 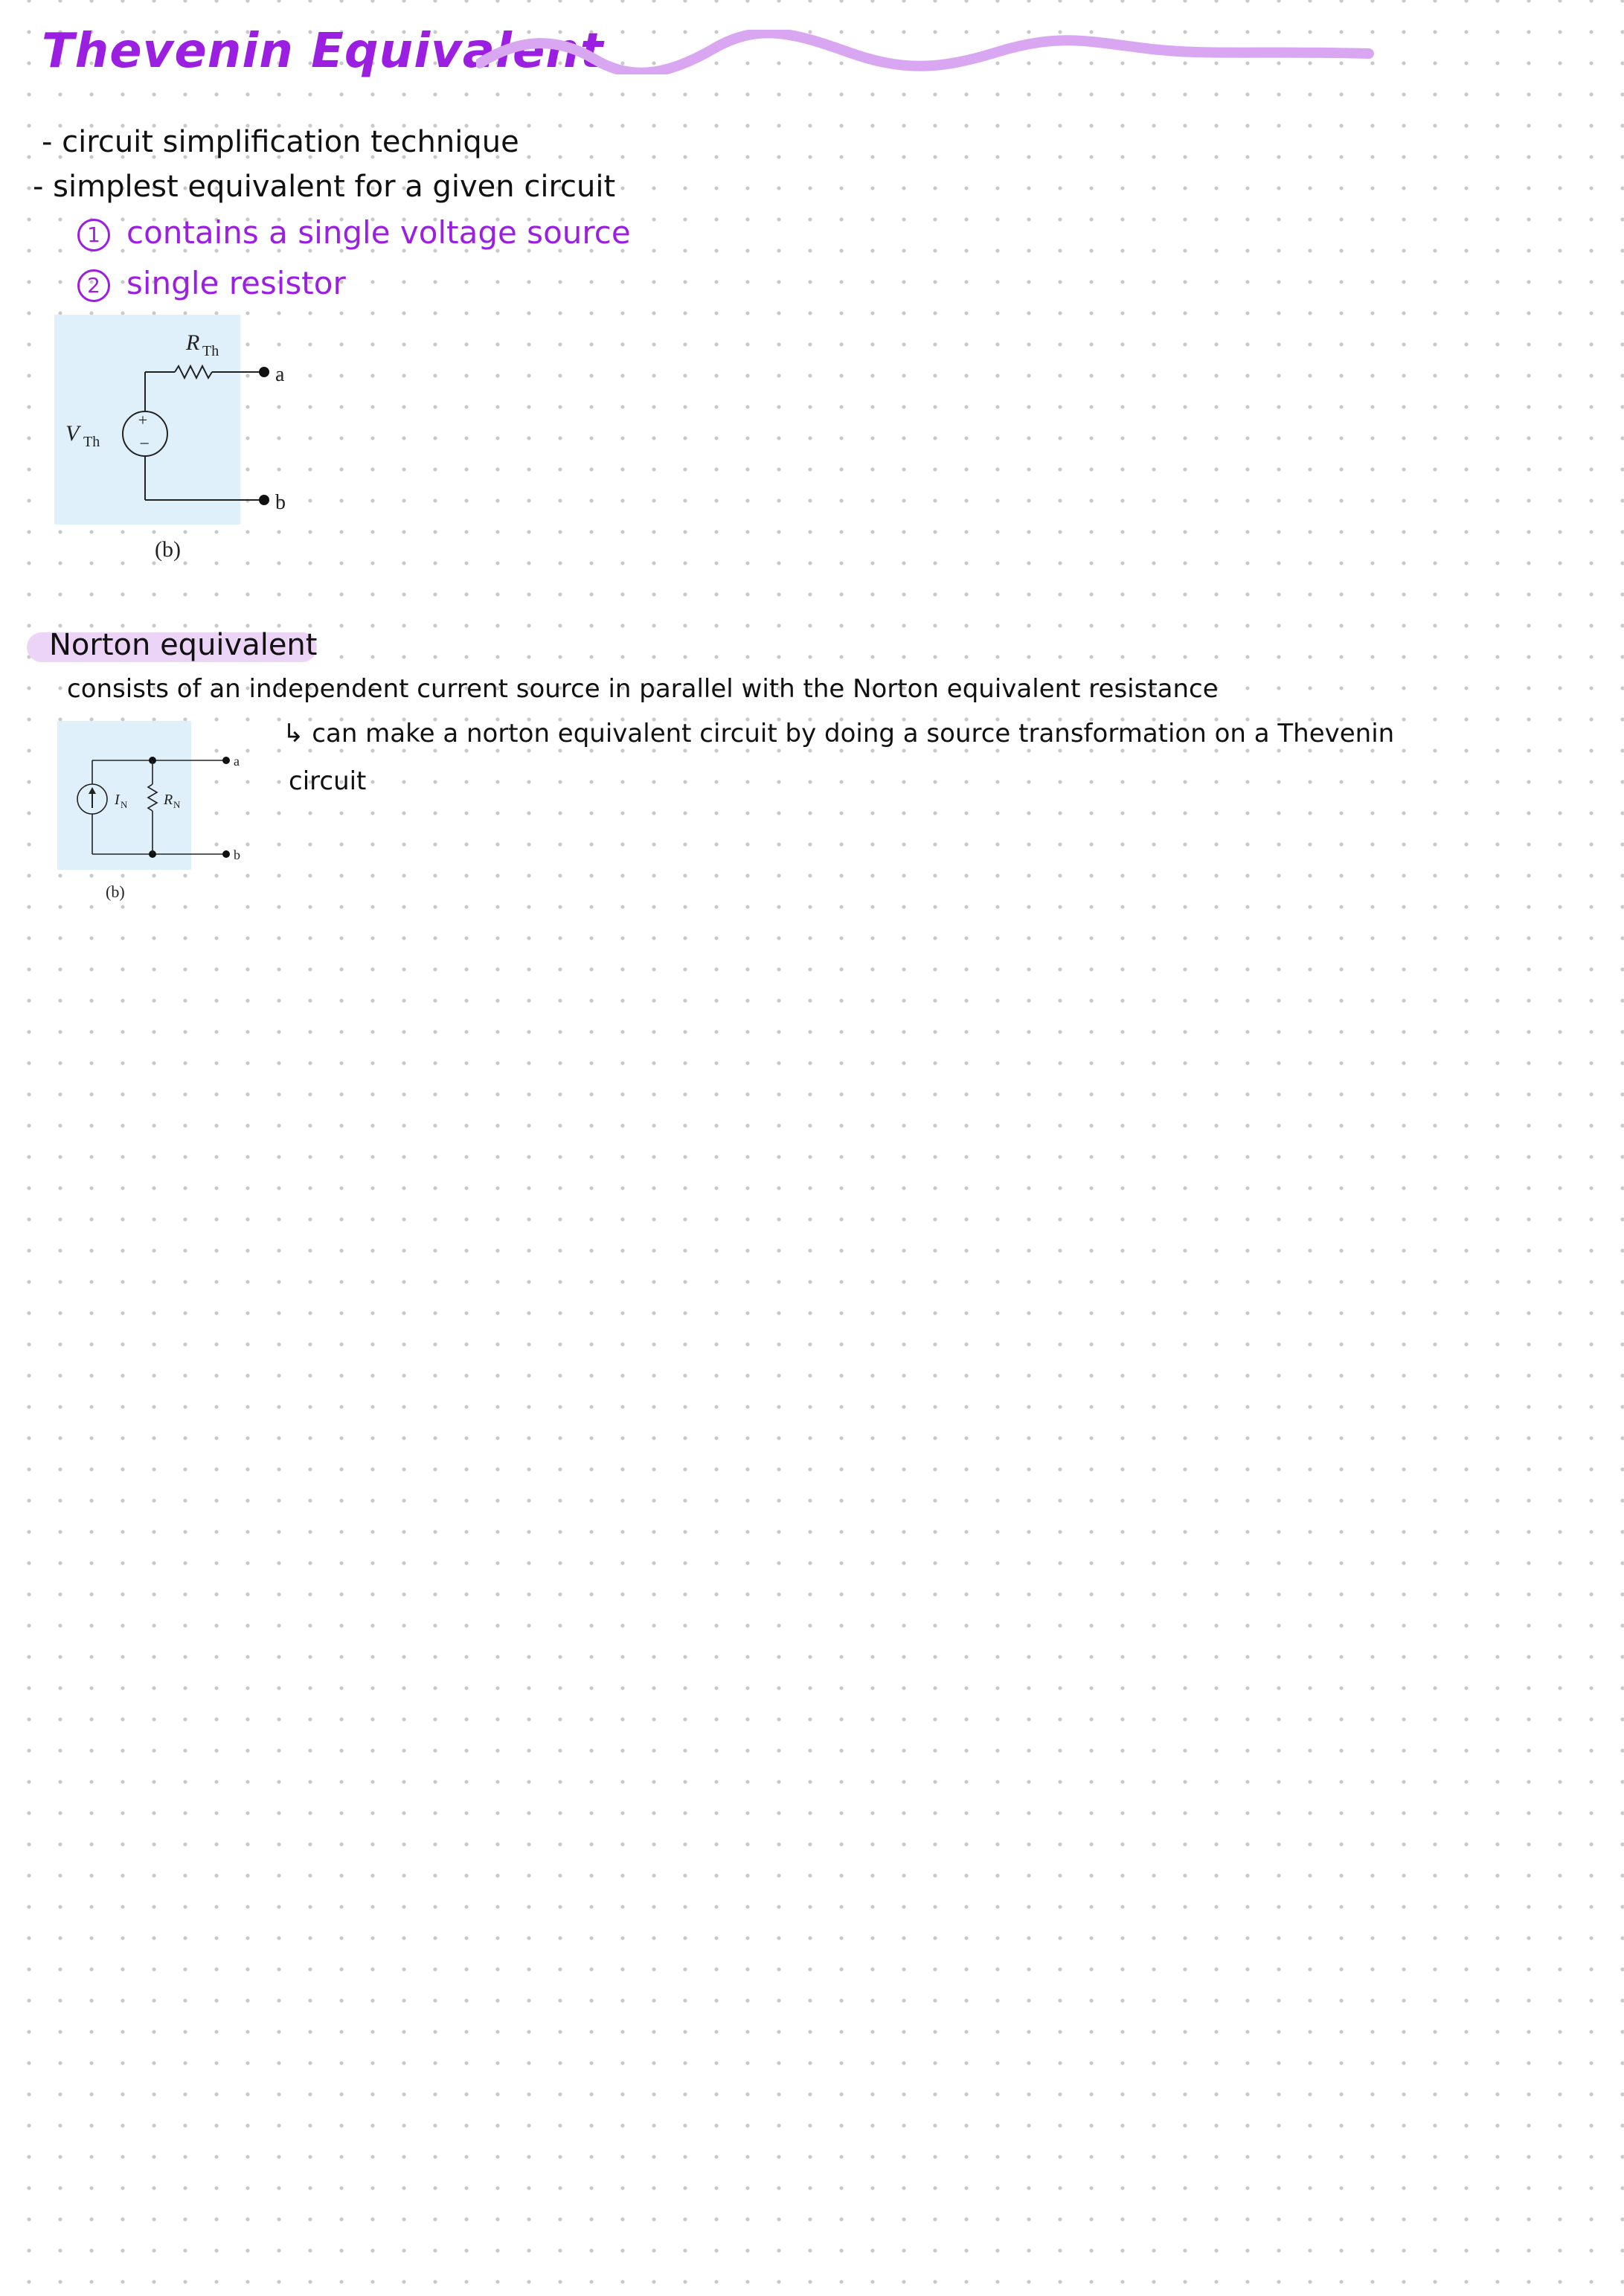 I want to click on title-underline-squiggle, so click(x=925, y=52).